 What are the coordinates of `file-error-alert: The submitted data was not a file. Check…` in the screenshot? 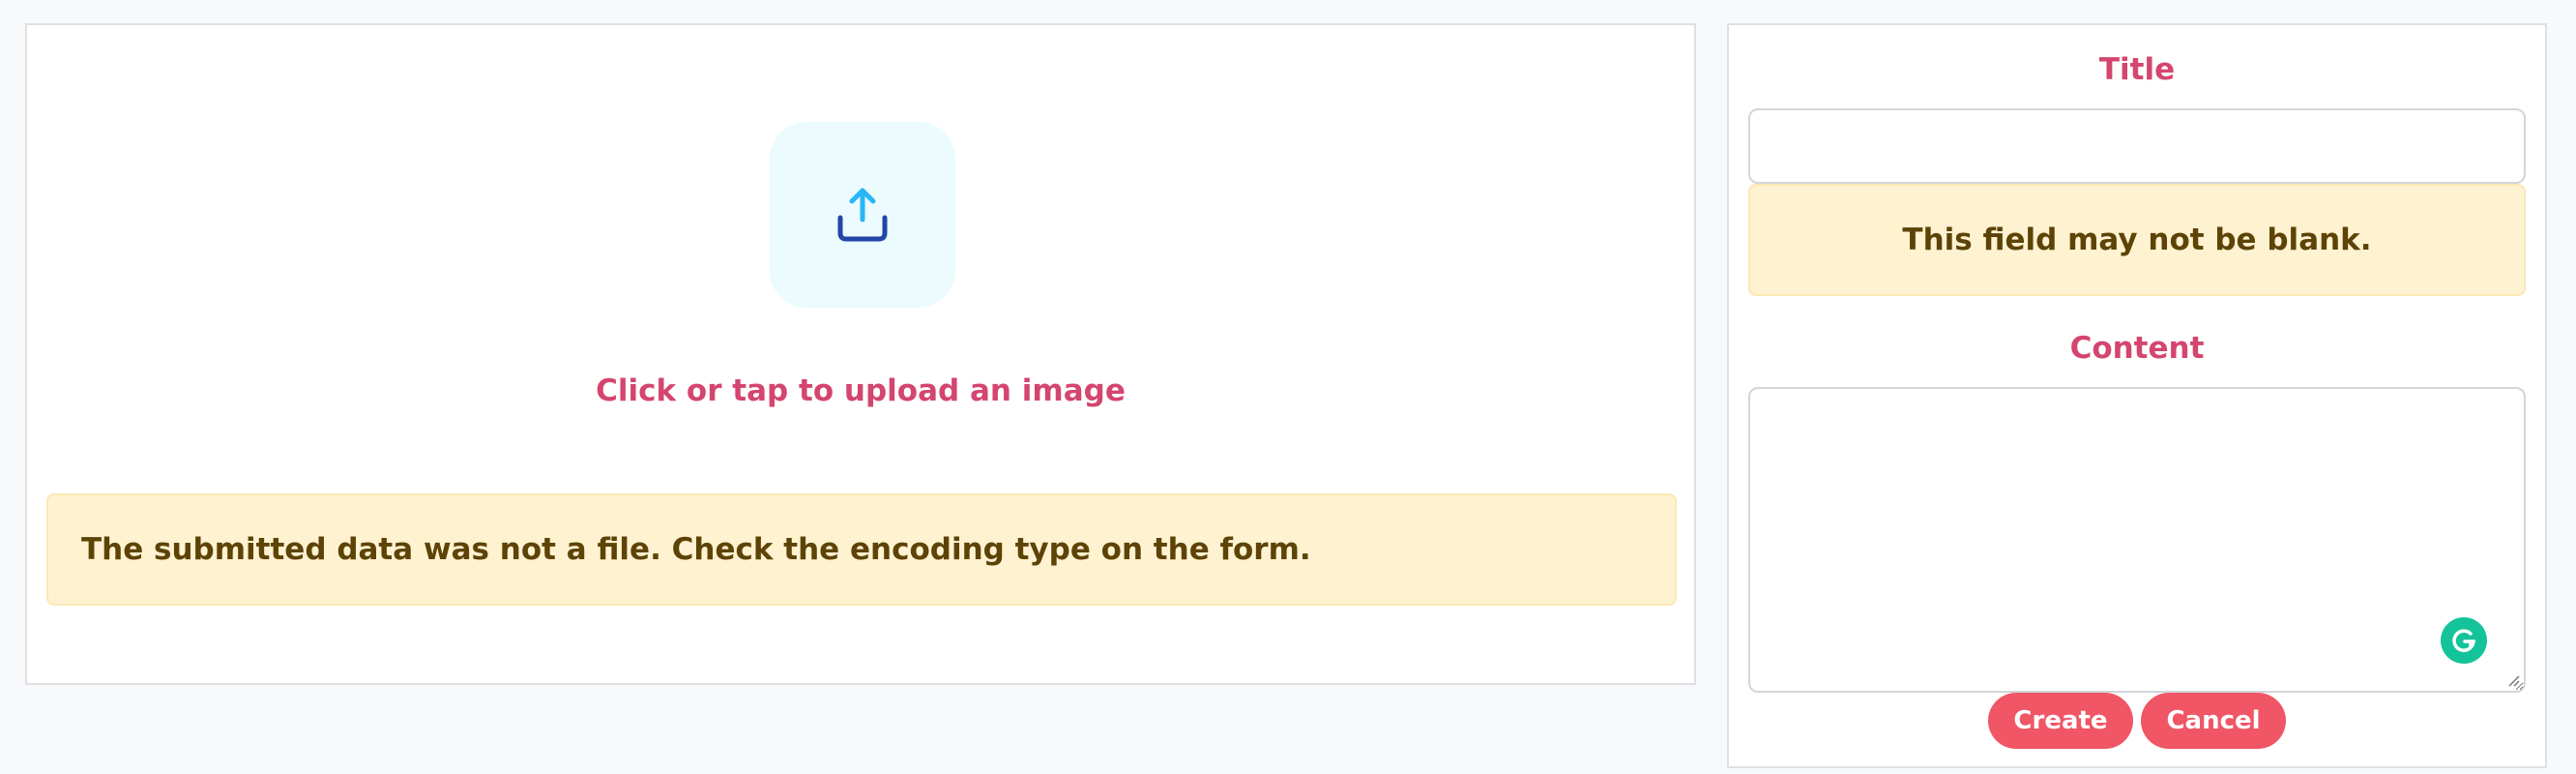 It's located at (861, 549).